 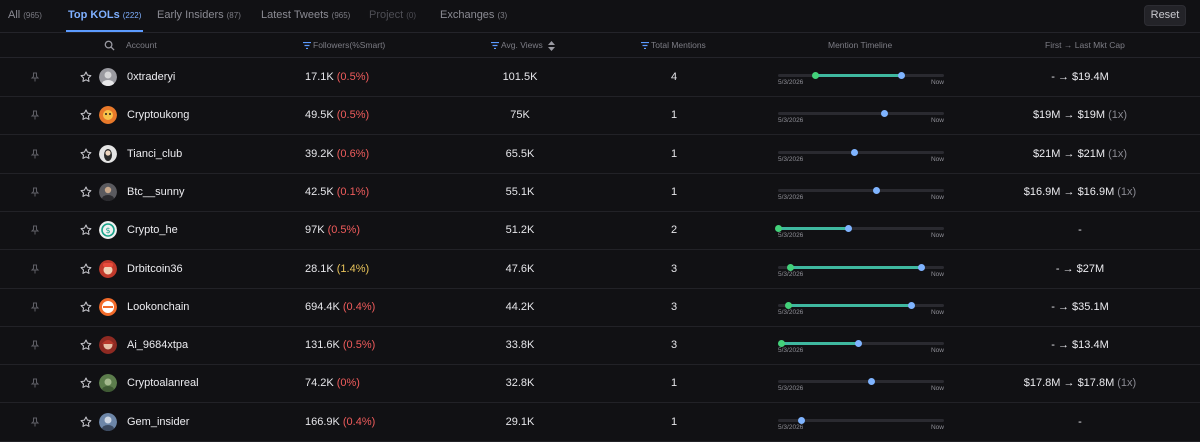 I want to click on tab-project: Project (0), so click(x=392, y=15).